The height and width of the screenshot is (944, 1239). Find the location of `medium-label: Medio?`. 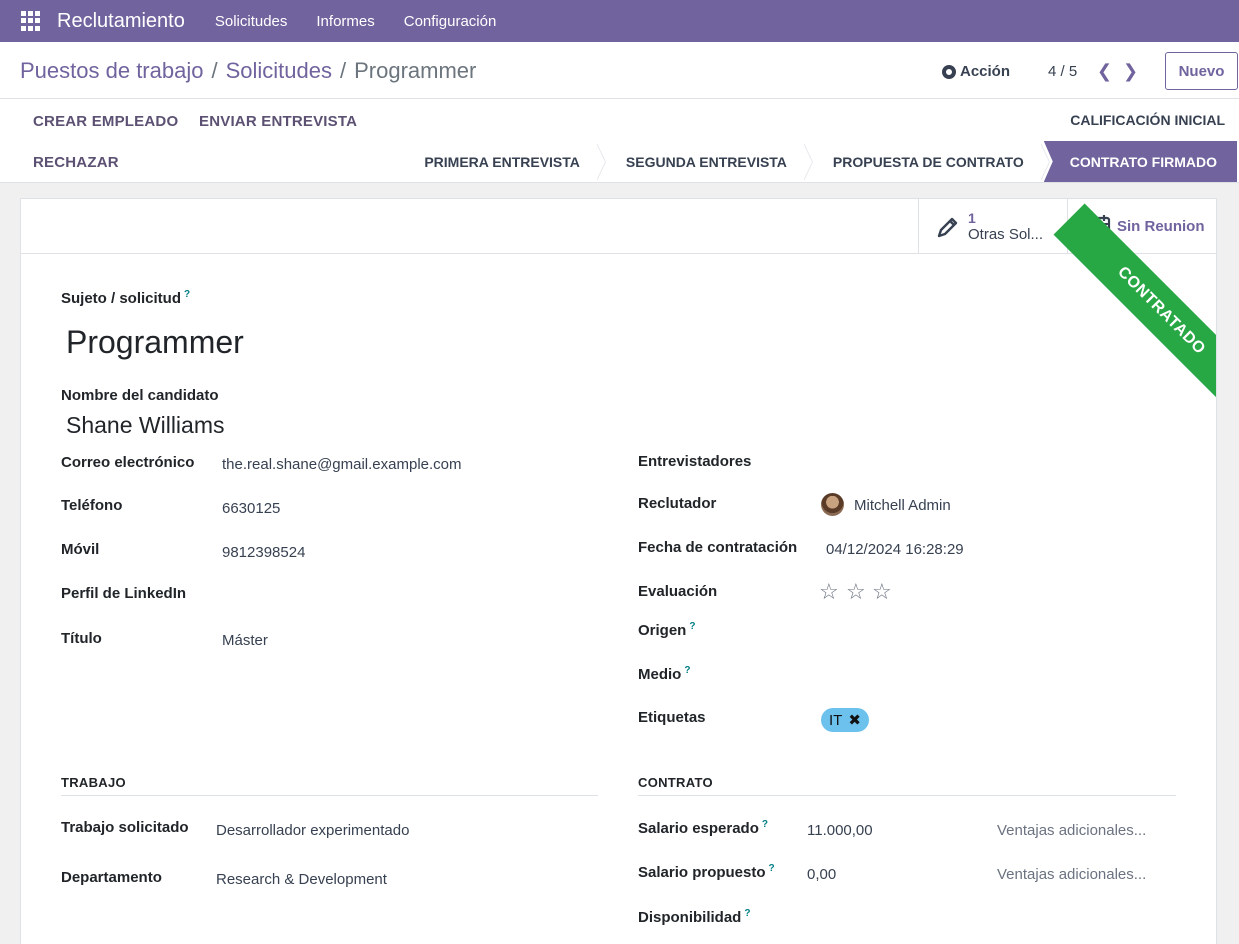

medium-label: Medio? is located at coordinates (664, 674).